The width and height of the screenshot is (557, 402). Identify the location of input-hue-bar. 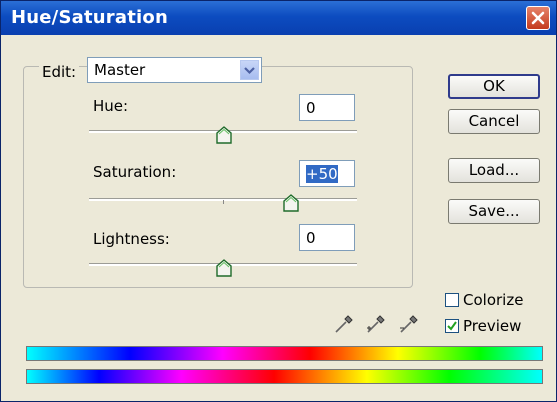
(284, 353).